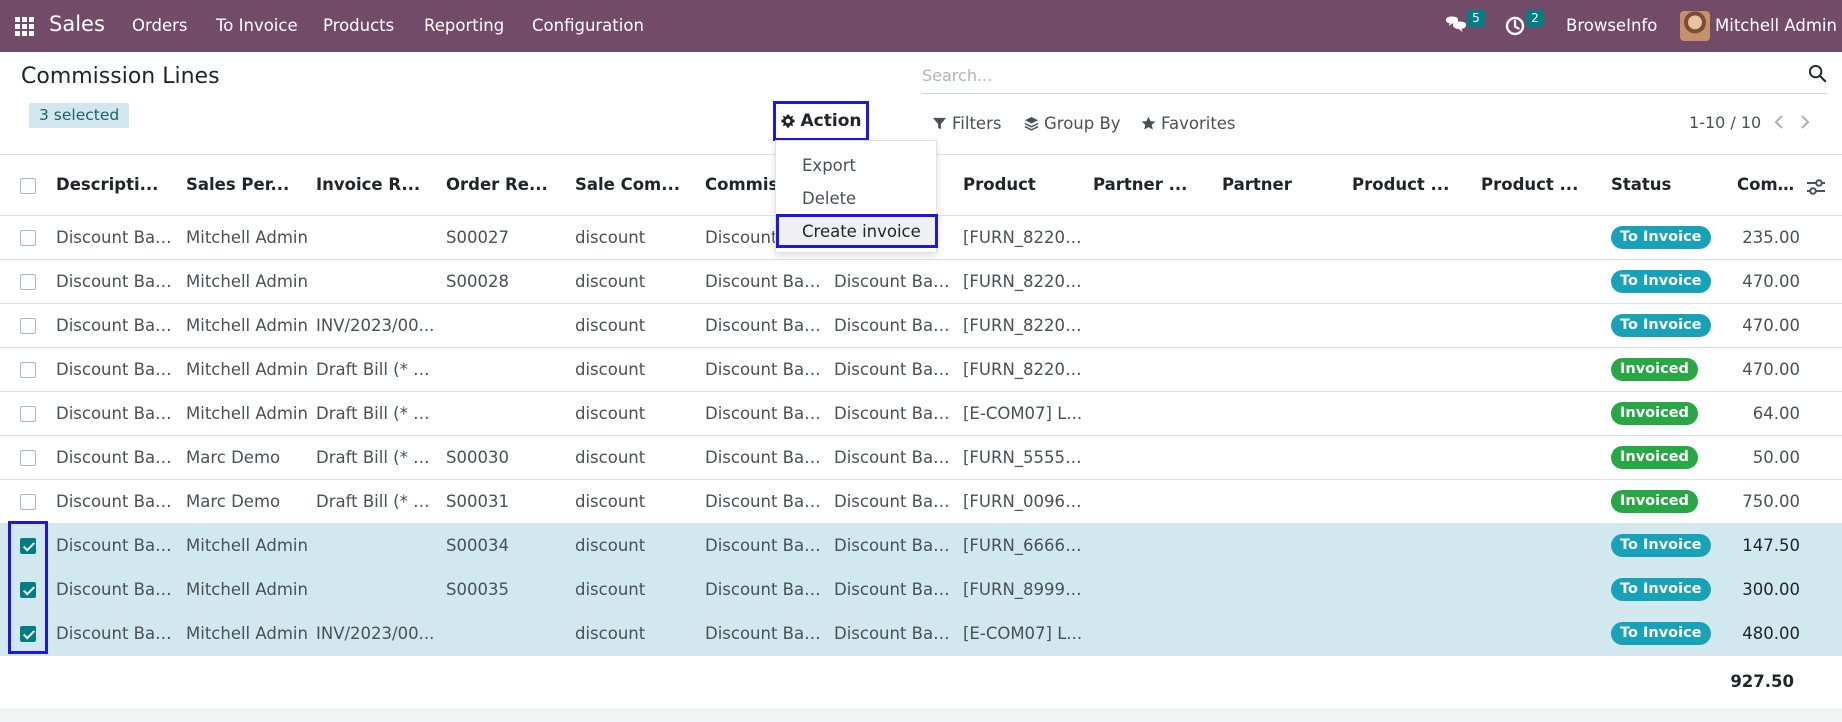  I want to click on cell-commission-amount: 147.50, so click(1785, 545).